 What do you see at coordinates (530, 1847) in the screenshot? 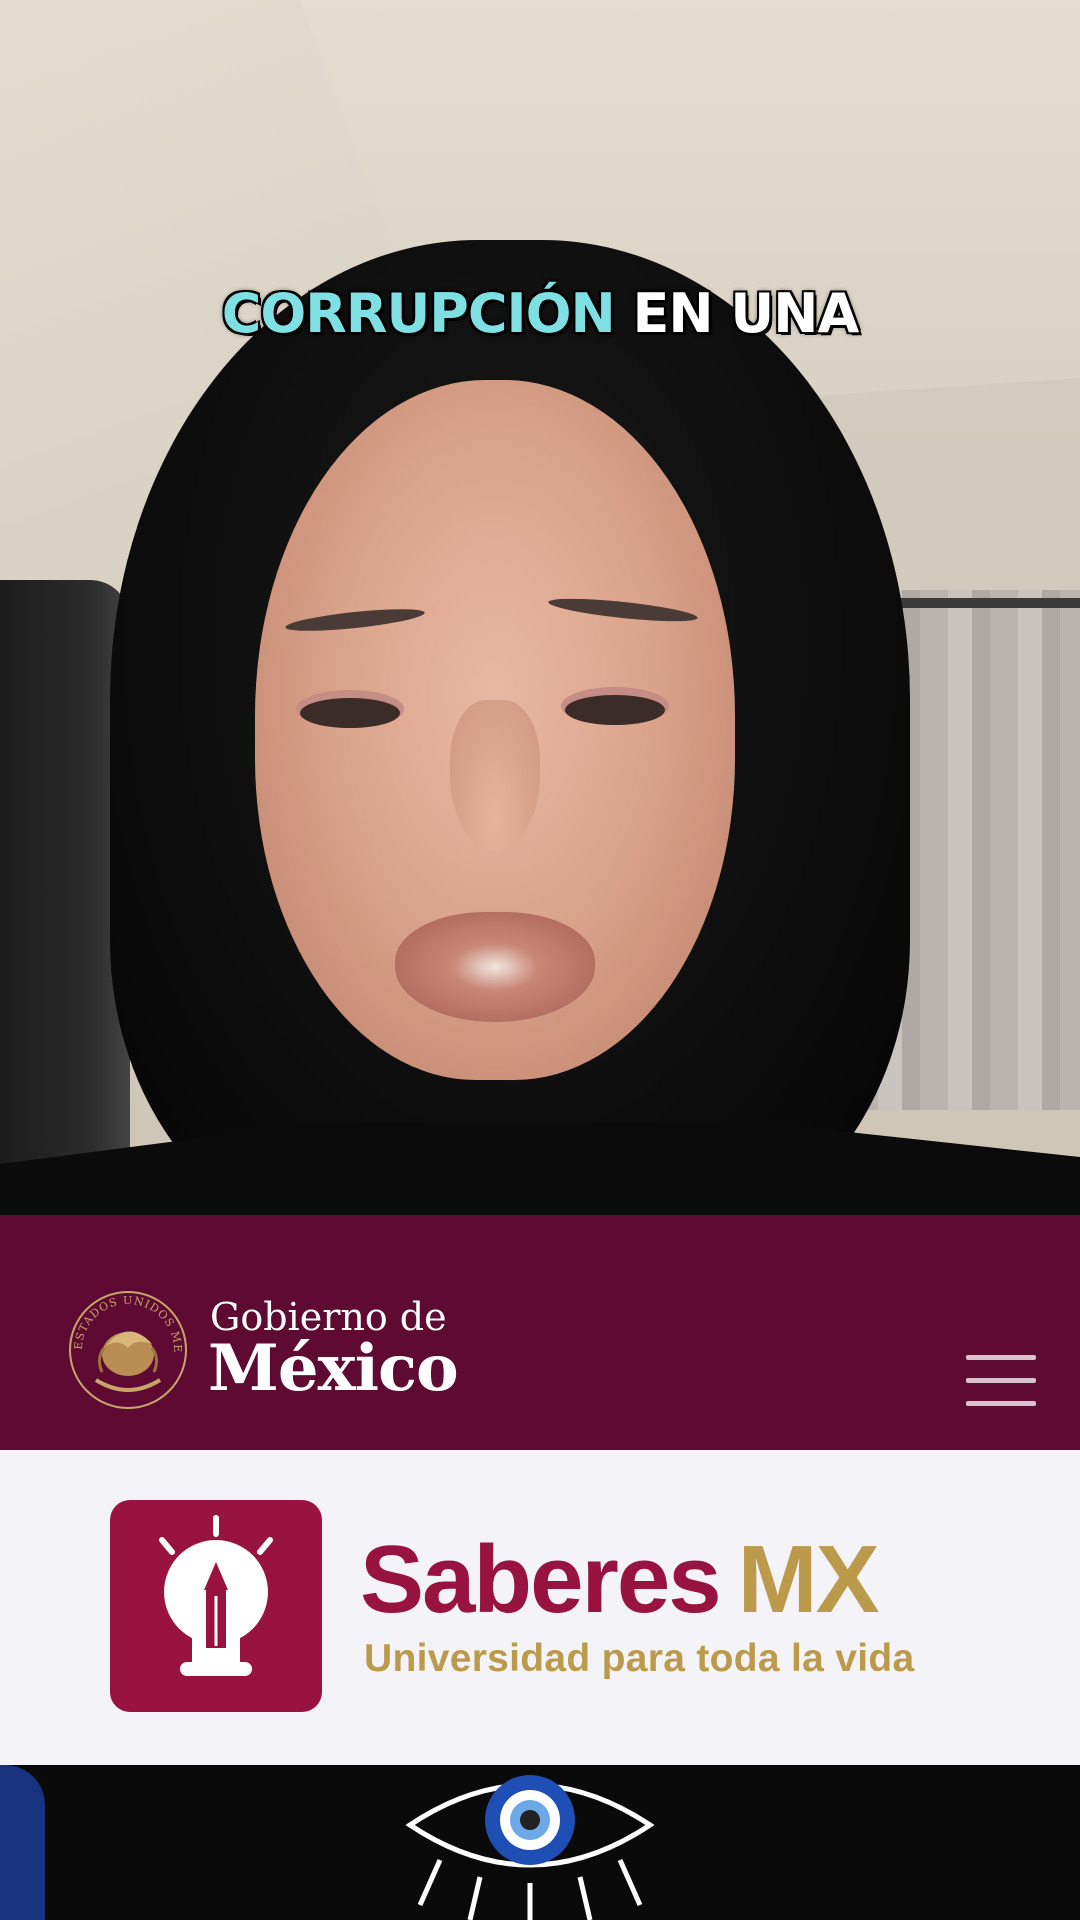
I see `evil-eye-graphic` at bounding box center [530, 1847].